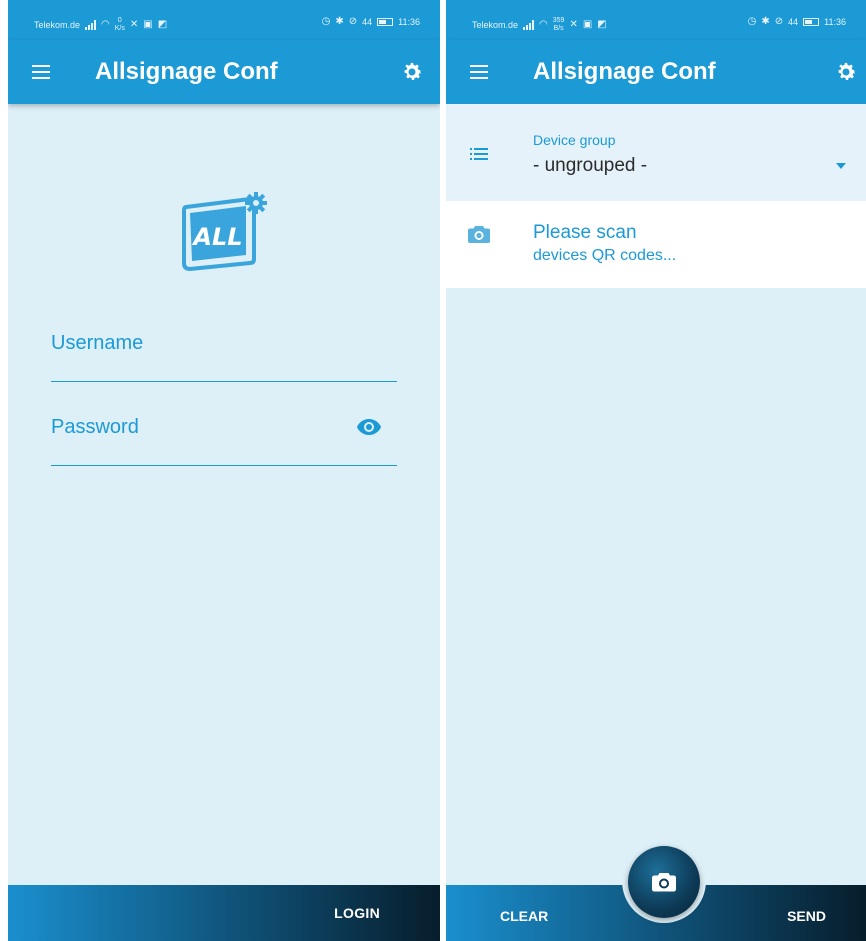 The width and height of the screenshot is (866, 941). Describe the element at coordinates (841, 166) in the screenshot. I see `dropdown-arrow-icon` at that location.